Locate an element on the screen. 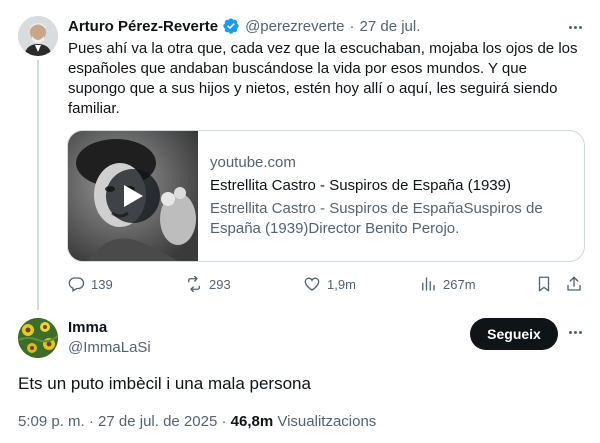  reply-action: 139 is located at coordinates (90, 284).